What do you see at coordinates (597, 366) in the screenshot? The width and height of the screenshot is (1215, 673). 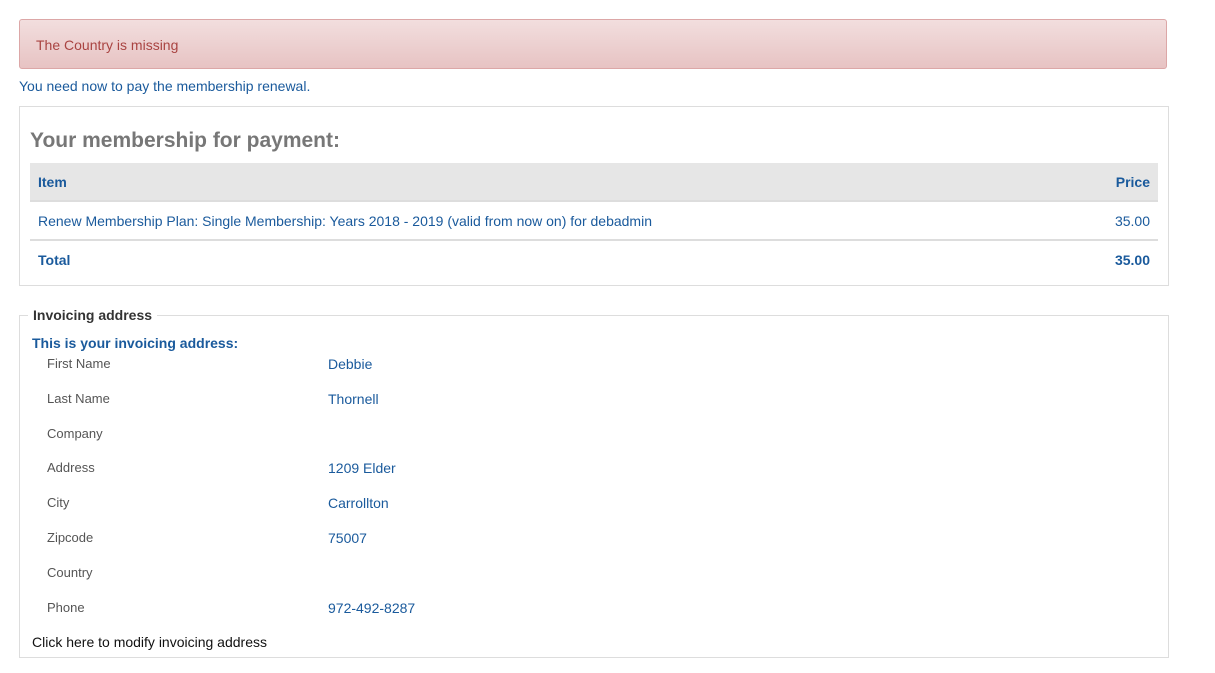 I see `address-row-first-name: First Name Debbie` at bounding box center [597, 366].